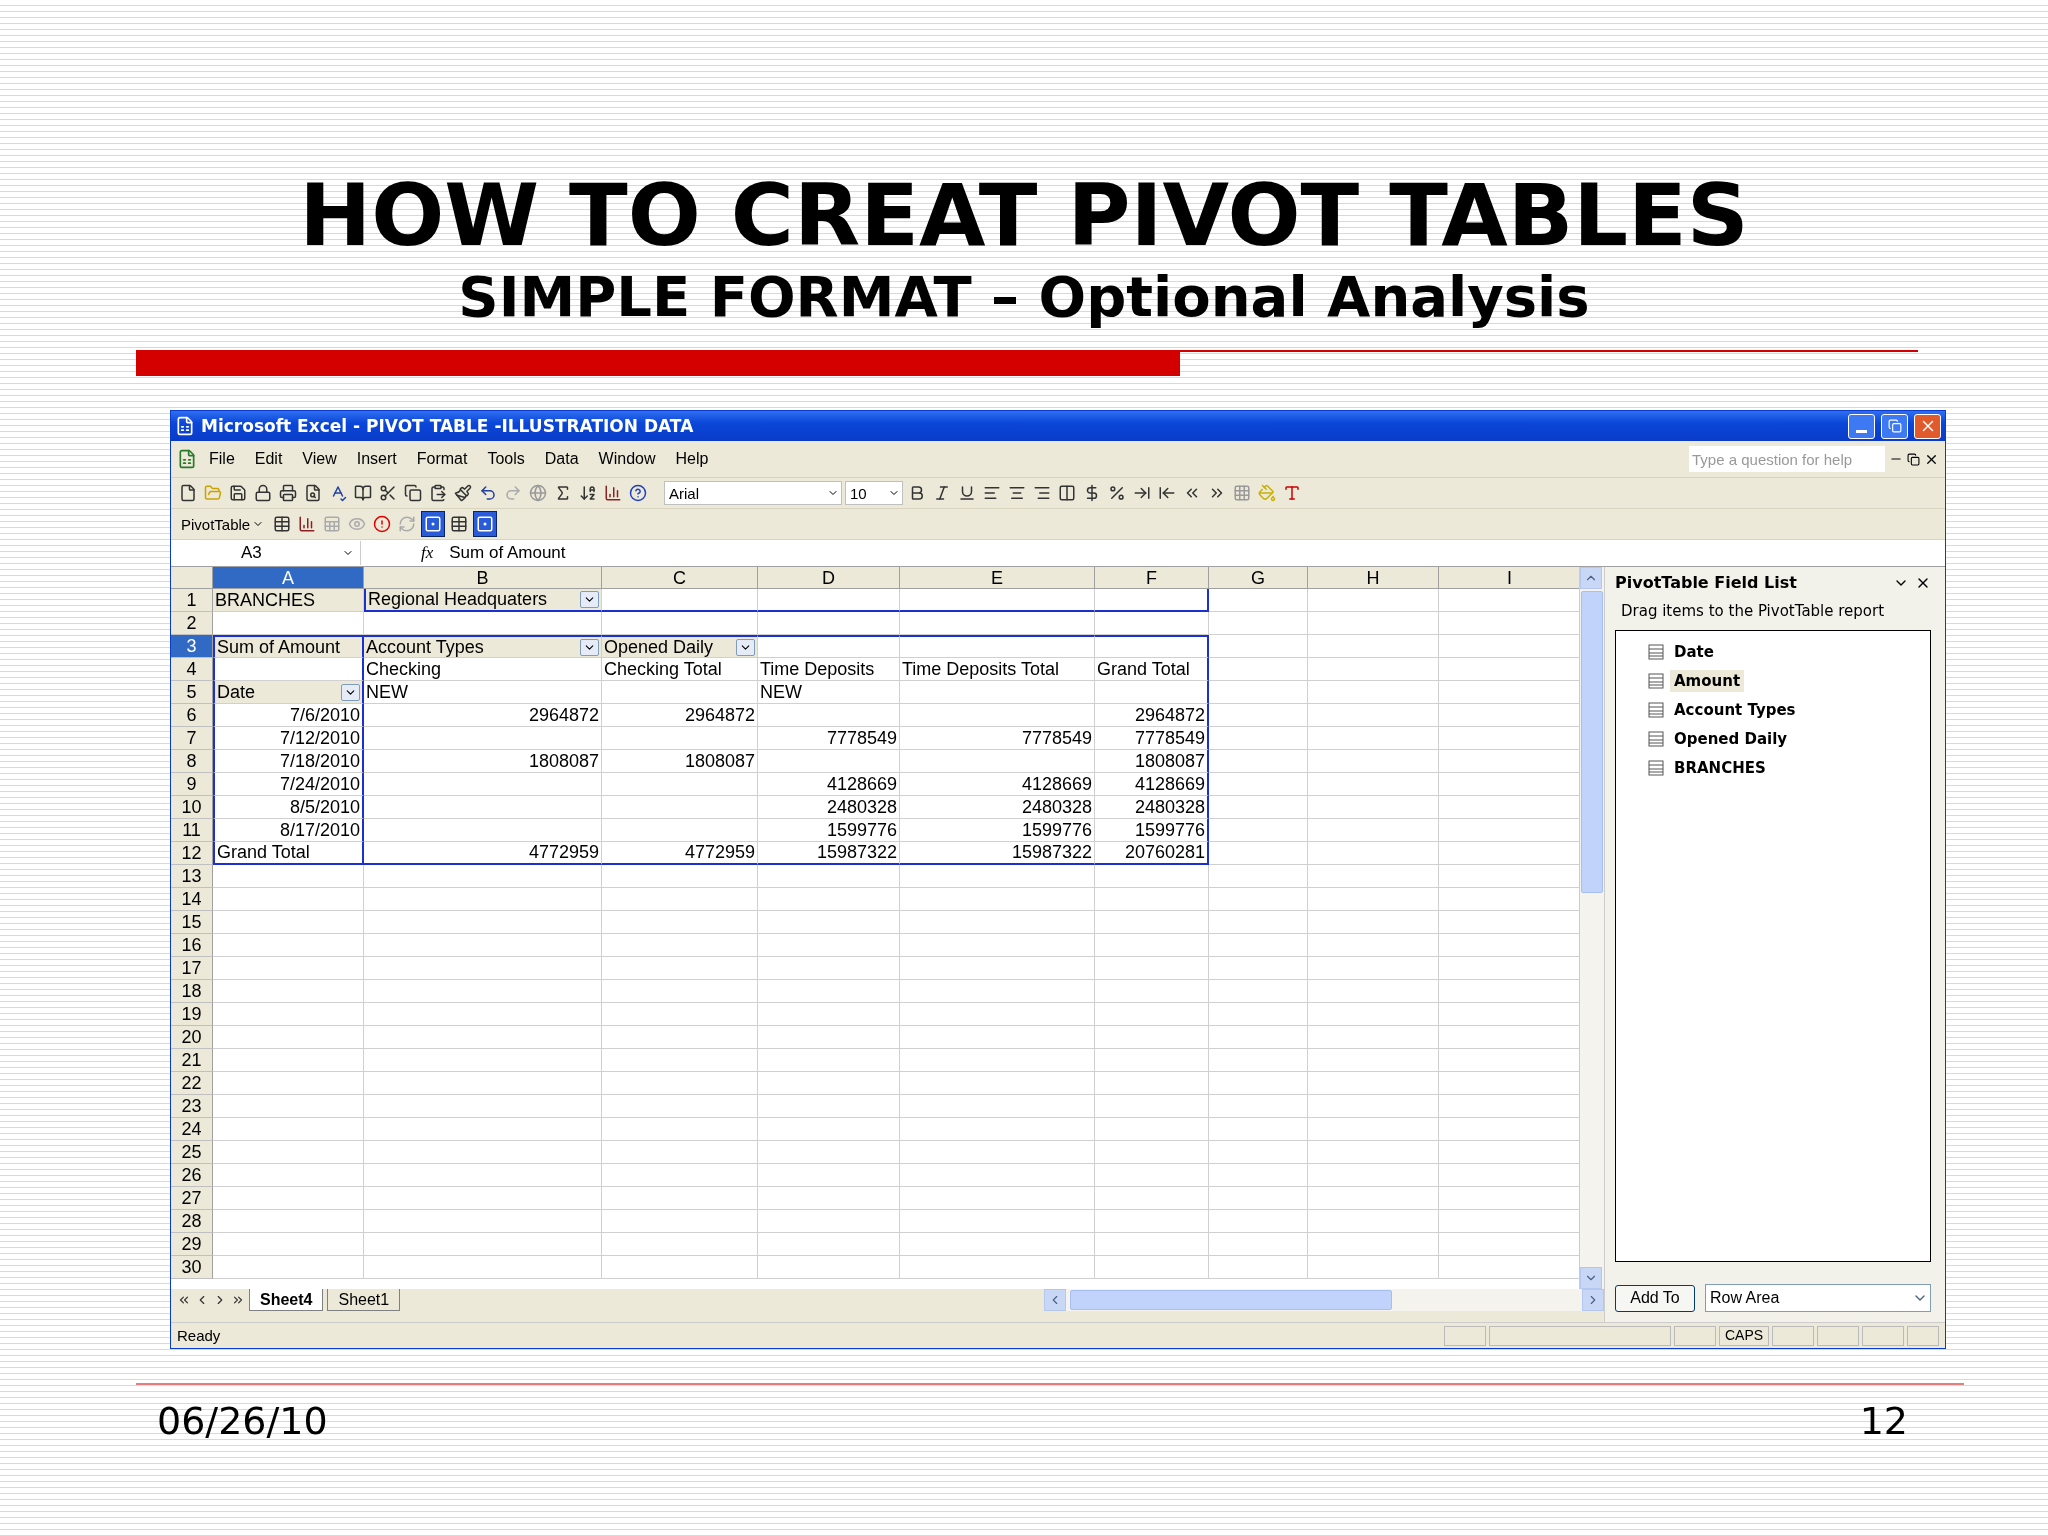 The height and width of the screenshot is (1536, 2048). Describe the element at coordinates (967, 493) in the screenshot. I see `underline-icon` at that location.